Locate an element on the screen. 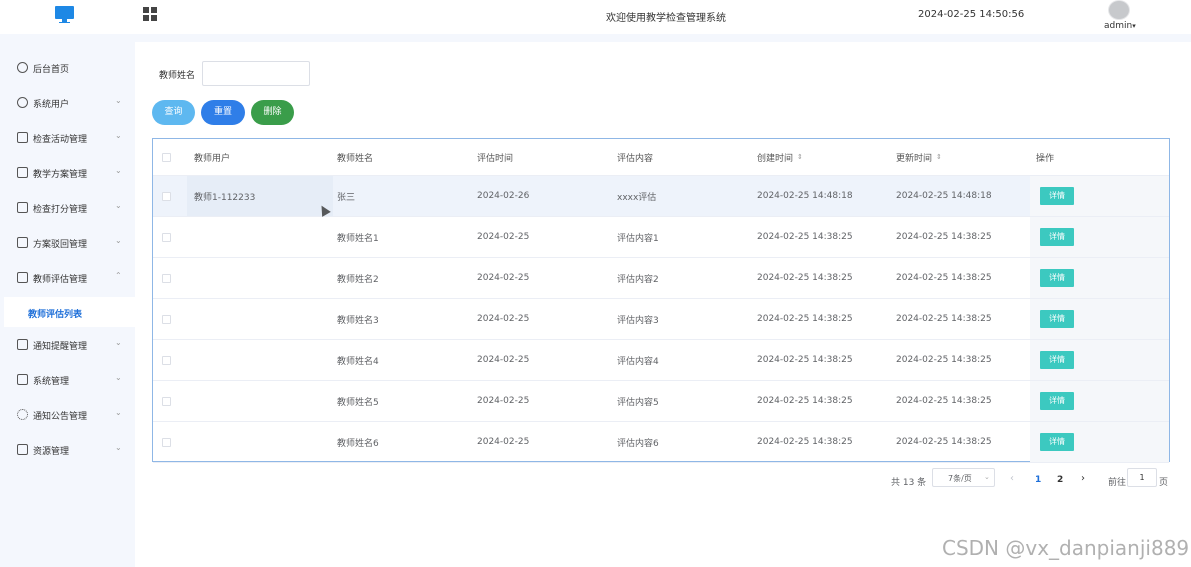 This screenshot has height=567, width=1191. teacher-name-input is located at coordinates (256, 73).